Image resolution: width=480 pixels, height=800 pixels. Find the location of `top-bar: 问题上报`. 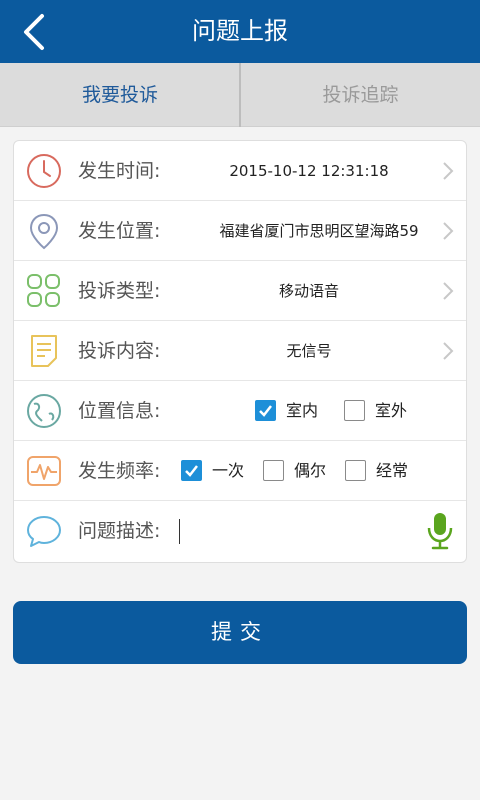

top-bar: 问题上报 is located at coordinates (240, 31).